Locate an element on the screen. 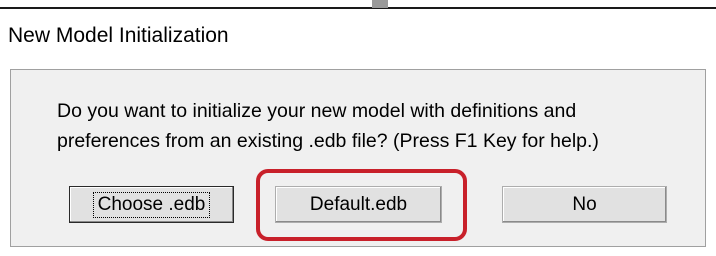 The height and width of the screenshot is (256, 716). no-button: No is located at coordinates (584, 204).